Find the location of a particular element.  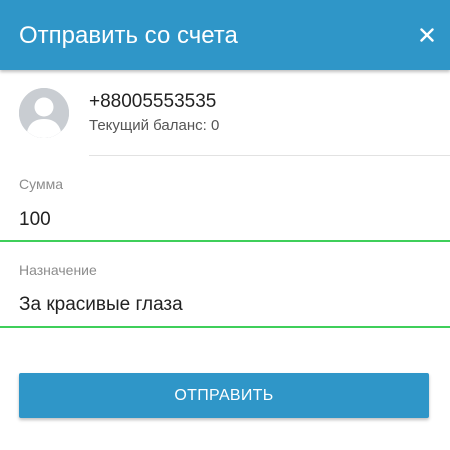

user-avatar-icon is located at coordinates (44, 113).